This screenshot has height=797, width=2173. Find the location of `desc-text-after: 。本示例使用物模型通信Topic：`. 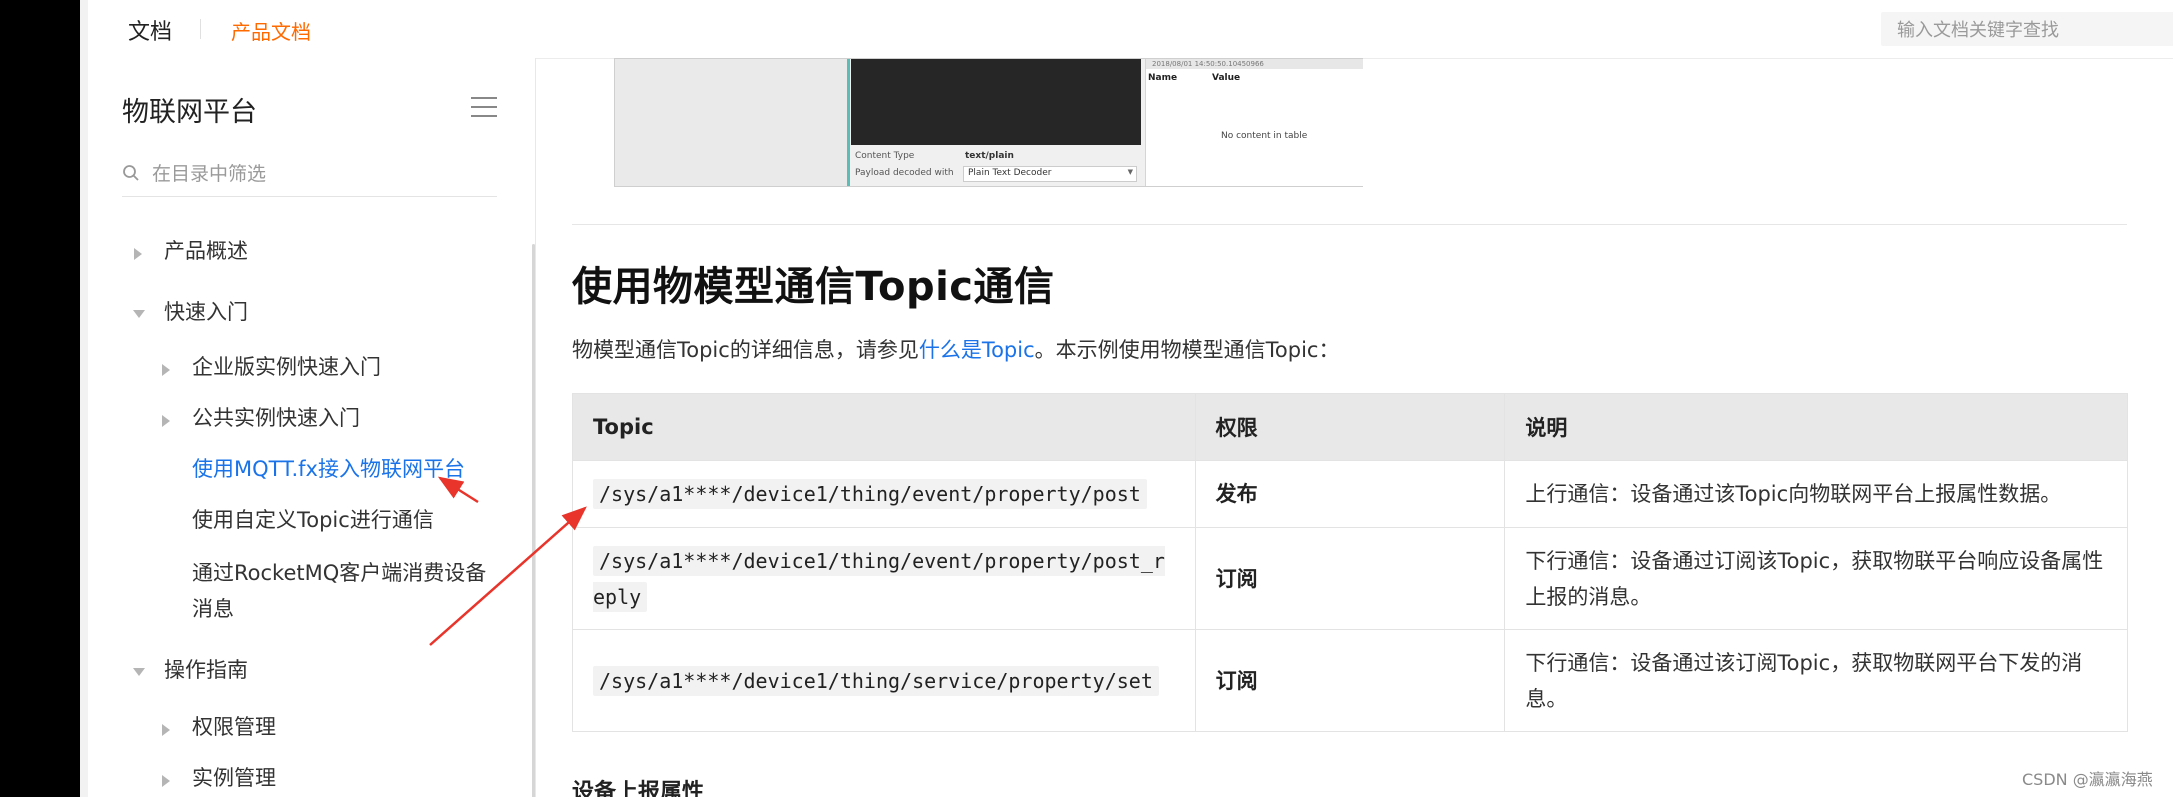

desc-text-after: 。本示例使用物模型通信Topic： is located at coordinates (1187, 350).